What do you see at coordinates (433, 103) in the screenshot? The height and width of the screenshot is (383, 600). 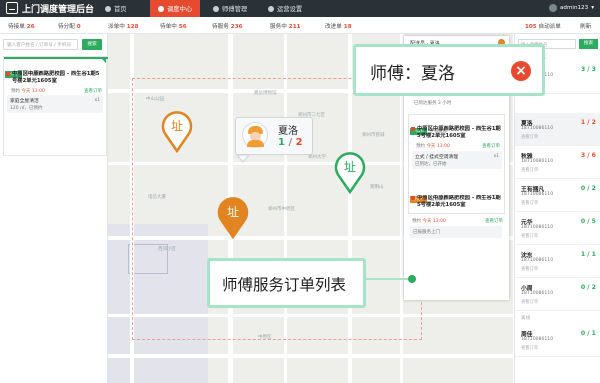 I see `order-status-note: 已到达服务 3 小时` at bounding box center [433, 103].